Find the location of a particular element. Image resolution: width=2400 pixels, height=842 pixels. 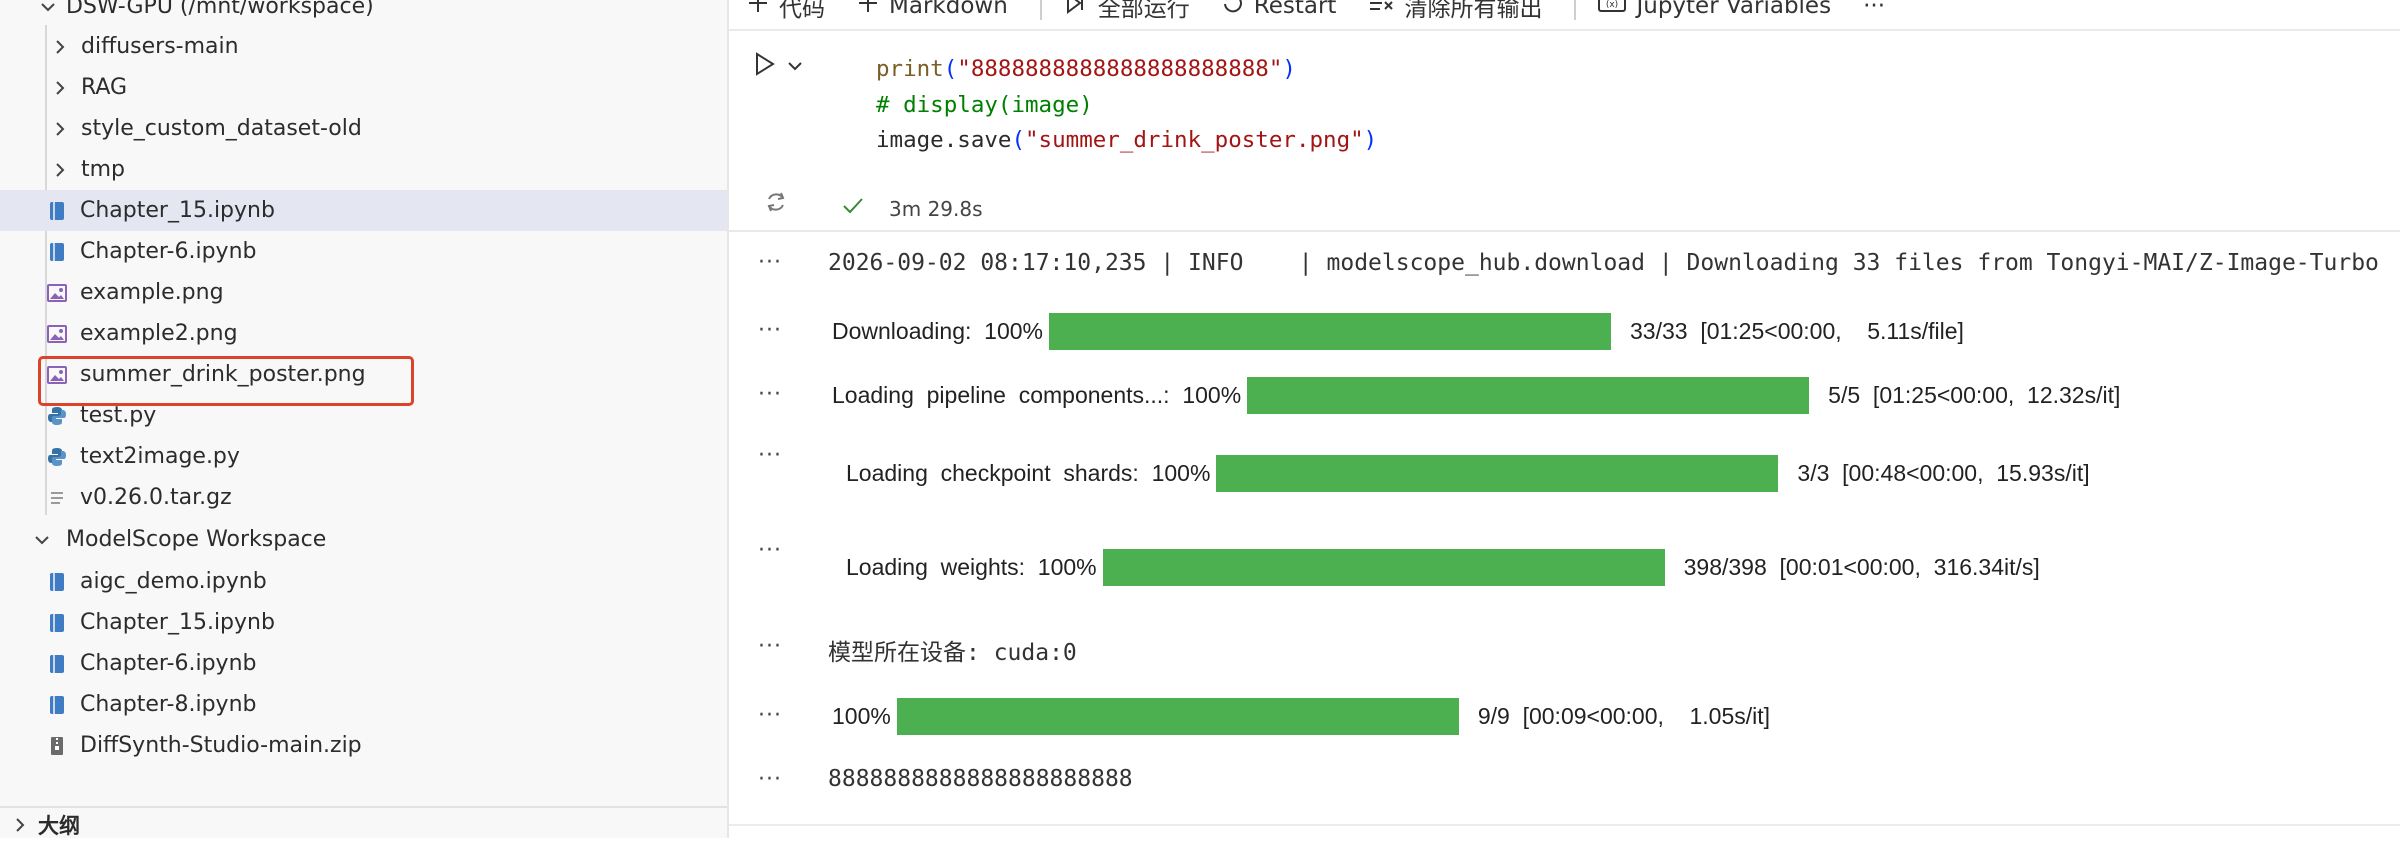

tree-item-file: text2image.py is located at coordinates (363, 456).